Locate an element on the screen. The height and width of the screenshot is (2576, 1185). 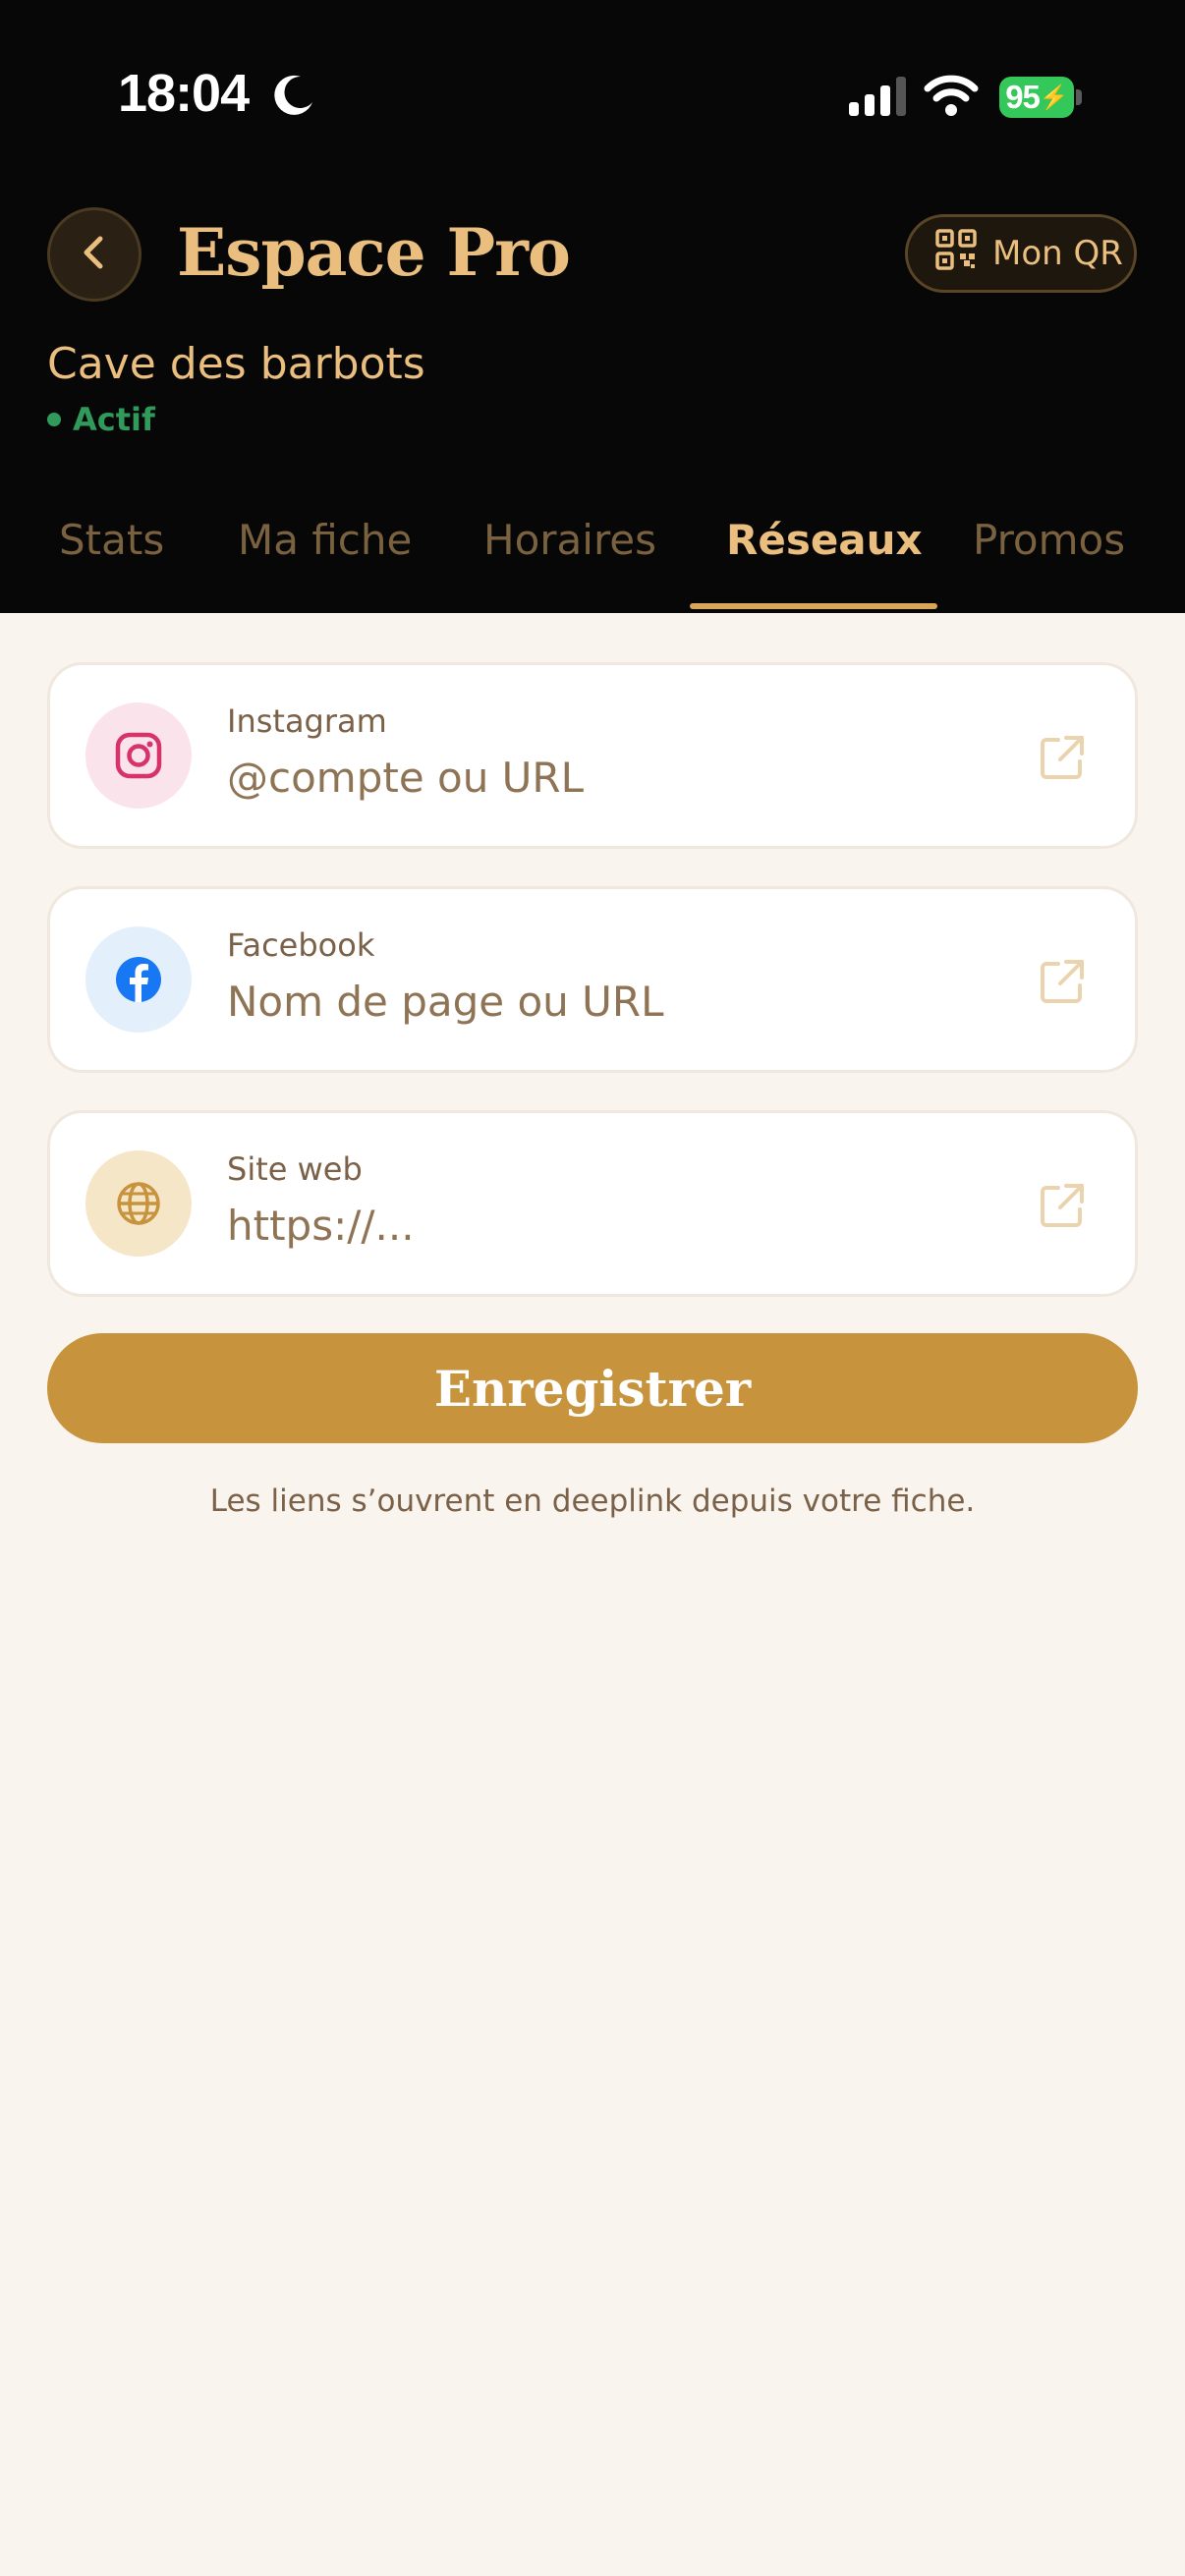
chevron-left-icon is located at coordinates (95, 254).